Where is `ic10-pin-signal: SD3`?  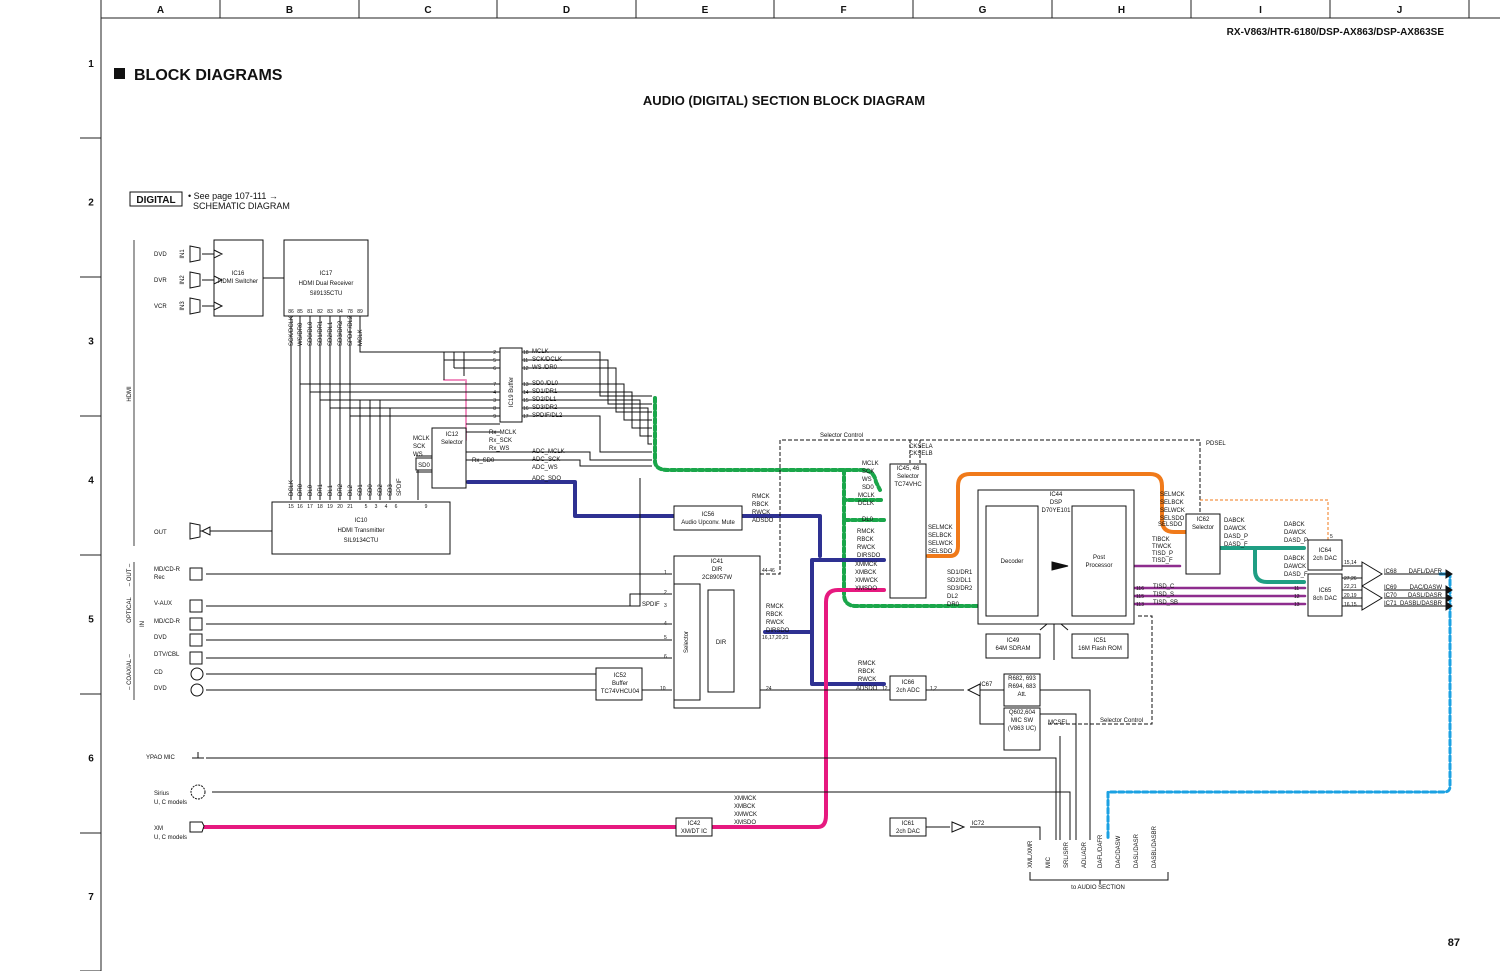 ic10-pin-signal: SD3 is located at coordinates (391, 490).